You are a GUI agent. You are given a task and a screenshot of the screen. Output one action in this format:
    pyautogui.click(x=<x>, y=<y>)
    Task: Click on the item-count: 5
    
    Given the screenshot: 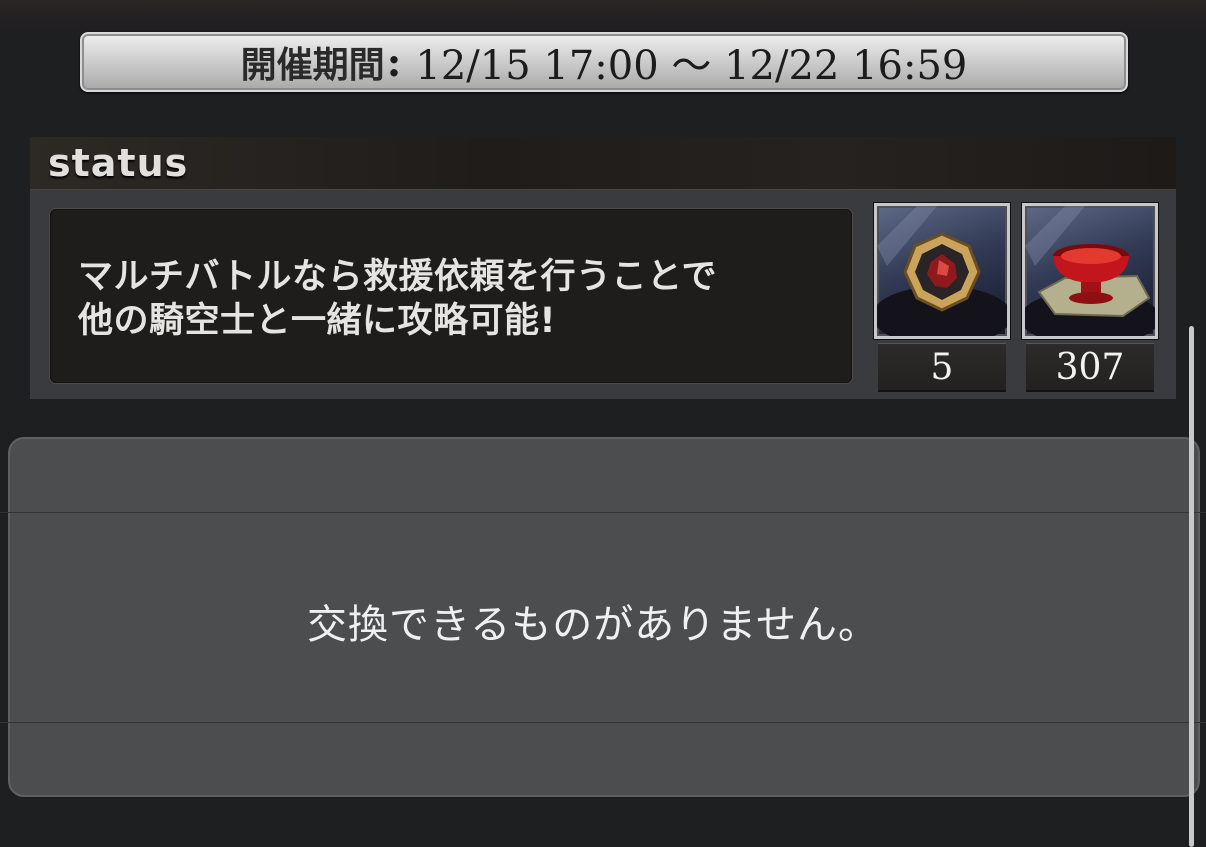 What is the action you would take?
    pyautogui.click(x=942, y=367)
    